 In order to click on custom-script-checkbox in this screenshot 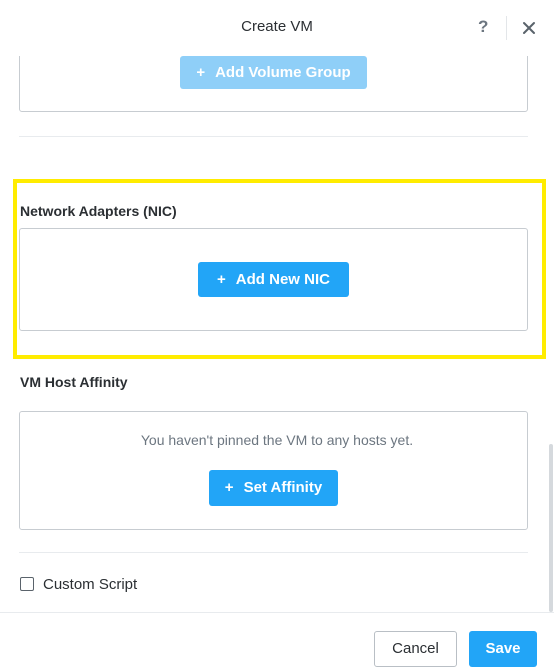, I will do `click(27, 584)`.